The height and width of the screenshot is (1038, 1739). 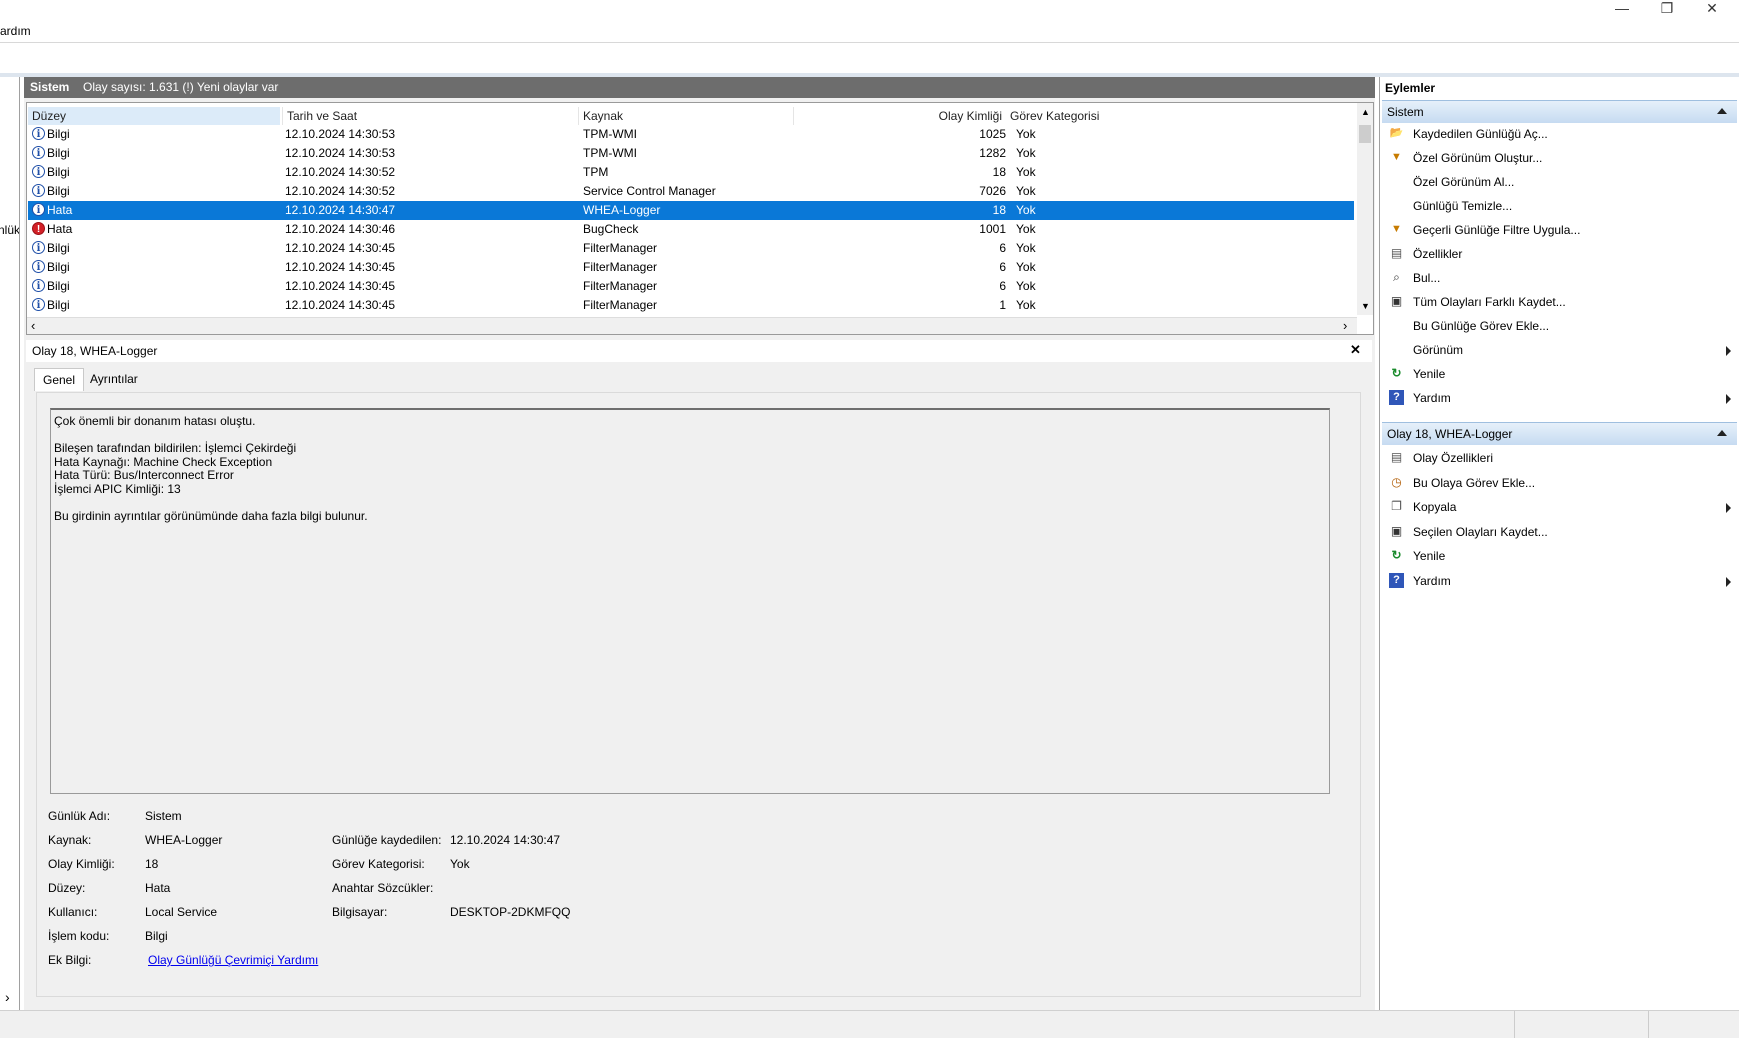 I want to click on filter-icon: ▼, so click(x=1396, y=229).